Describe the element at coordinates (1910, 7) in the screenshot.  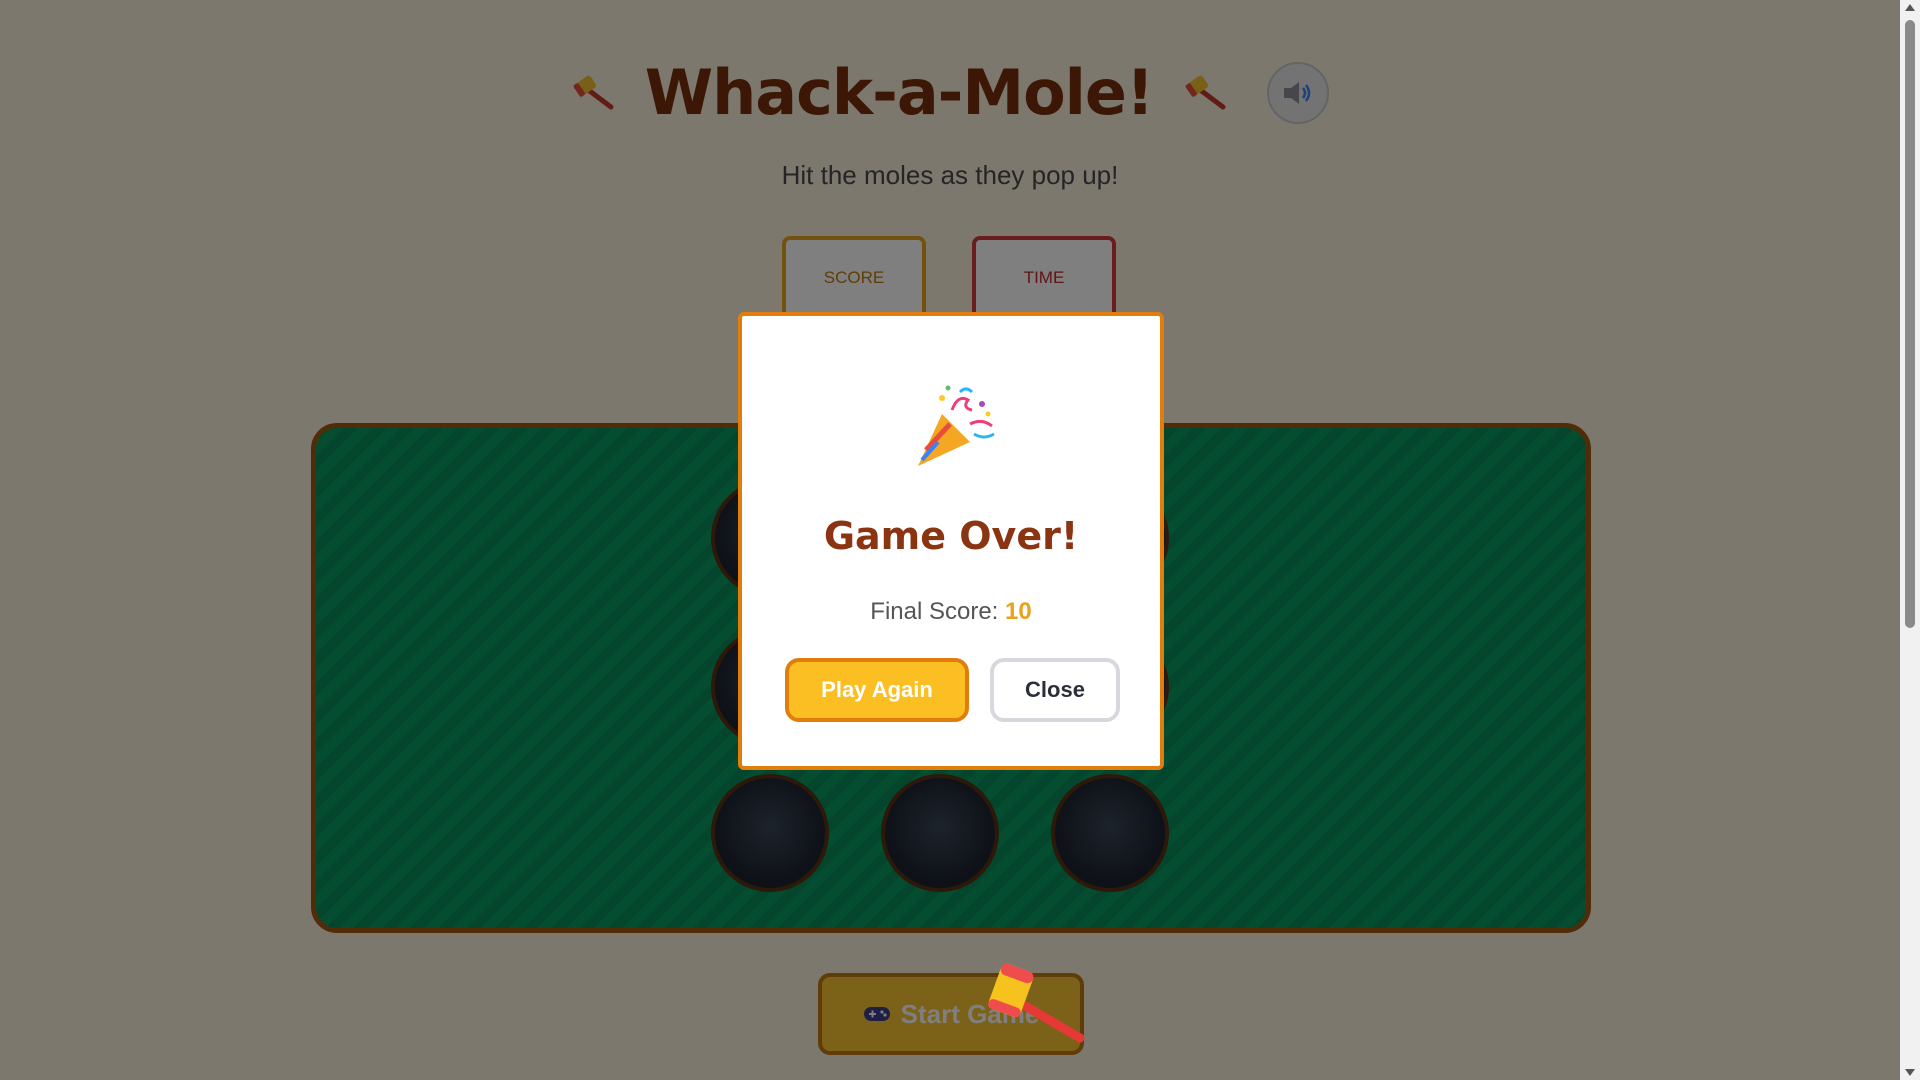
I see `scroll-up-arrow-icon` at that location.